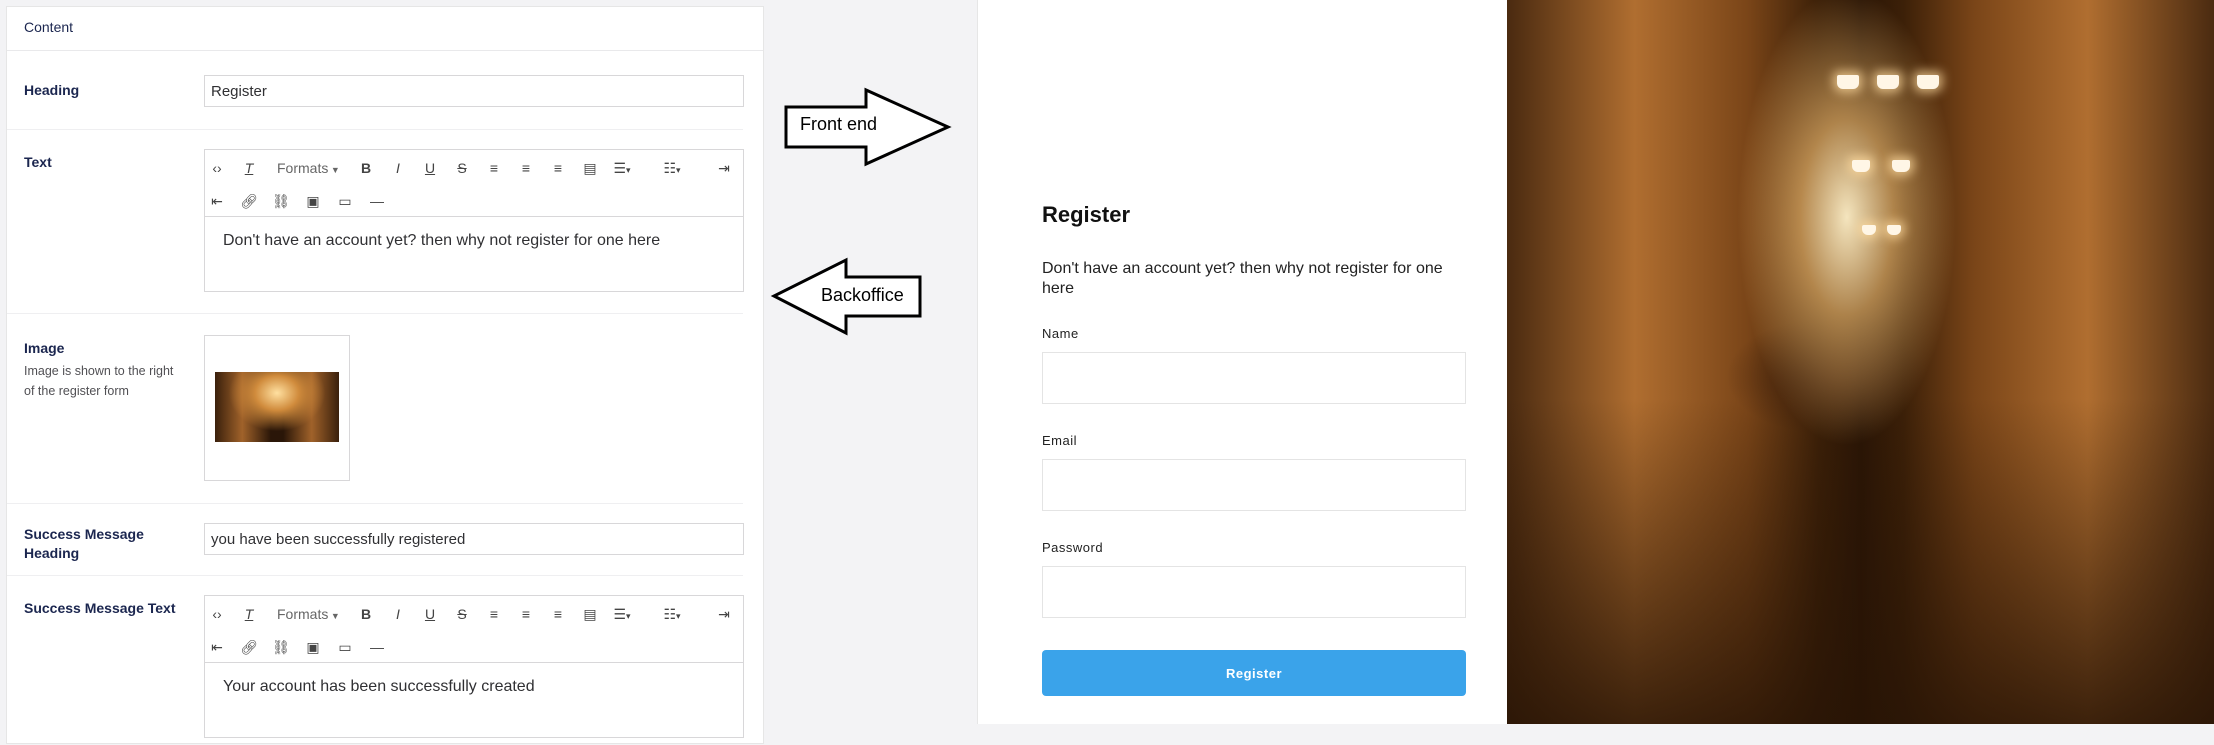 This screenshot has width=2214, height=745. I want to click on email-label: Email, so click(1060, 440).